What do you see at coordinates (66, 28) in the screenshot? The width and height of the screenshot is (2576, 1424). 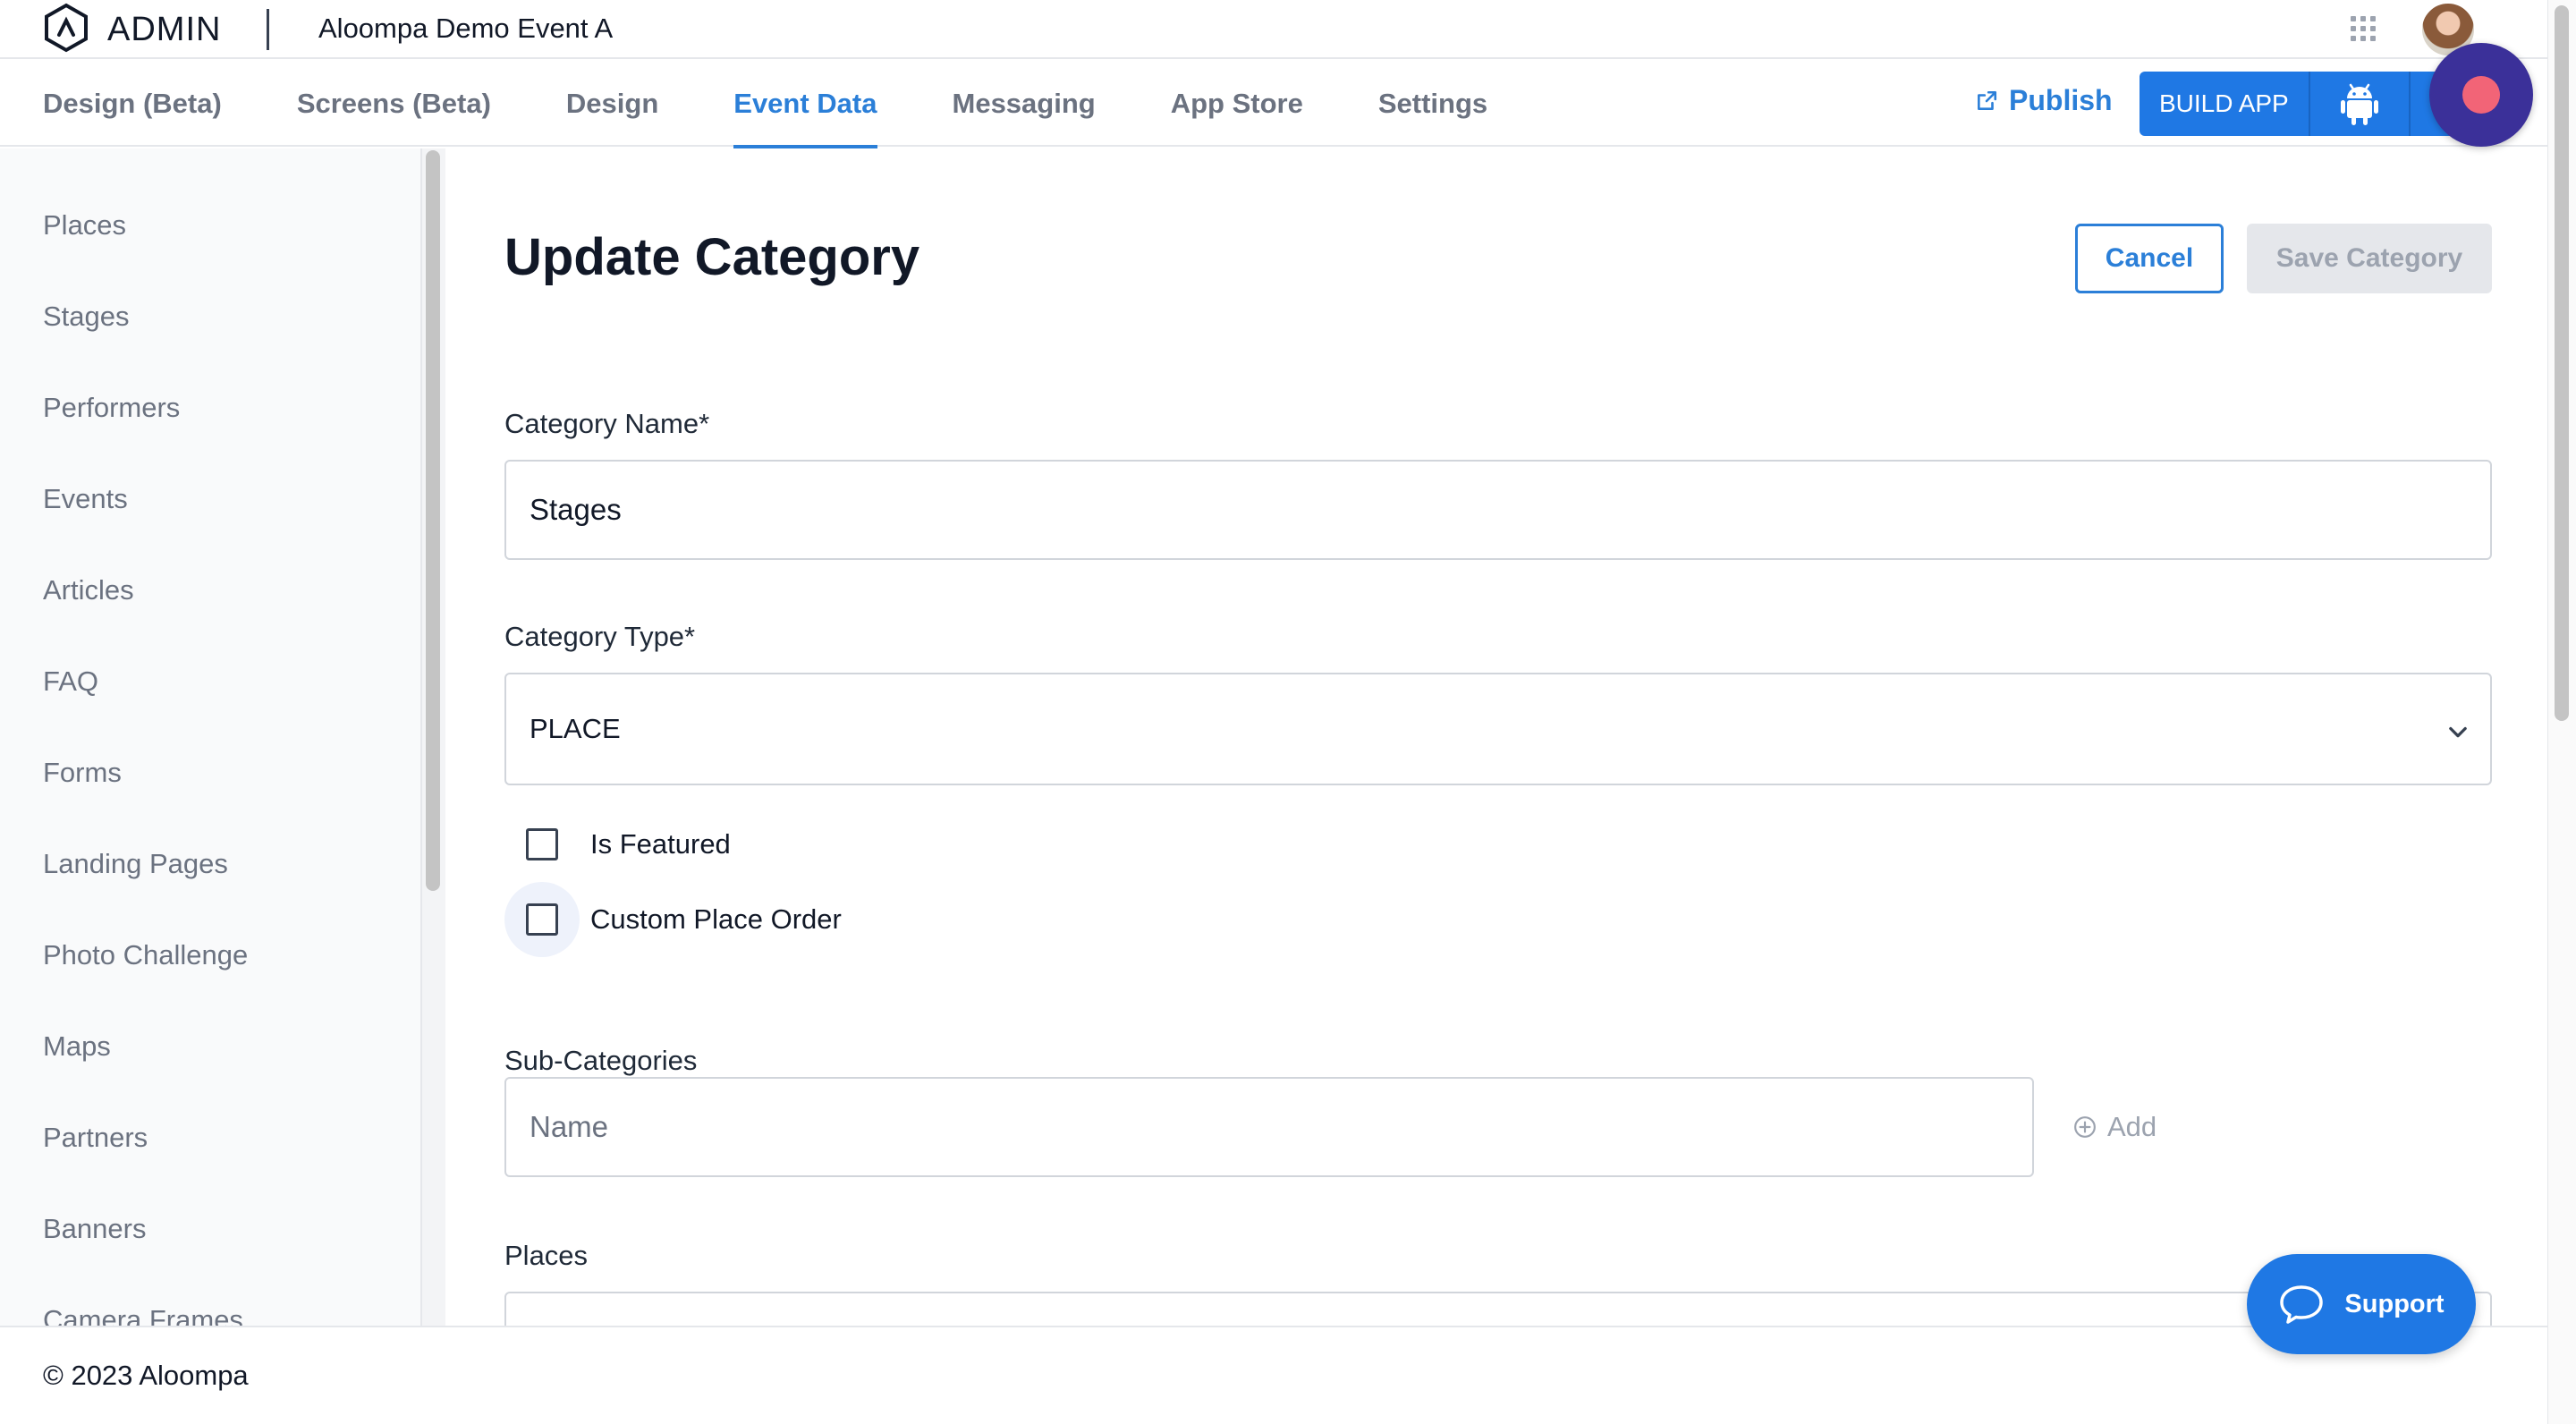 I see `aloompa-logo-icon` at bounding box center [66, 28].